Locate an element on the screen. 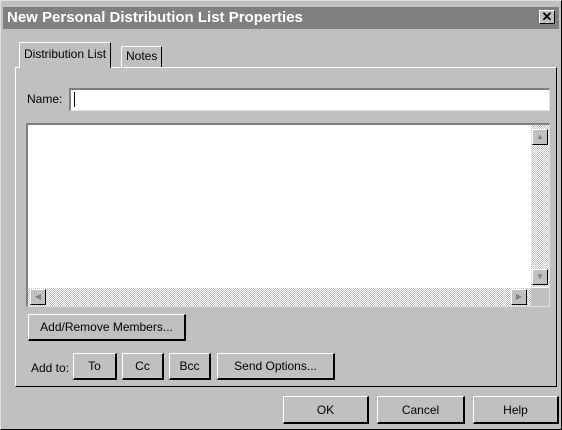  arrow-down-icon: ▼ is located at coordinates (540, 276).